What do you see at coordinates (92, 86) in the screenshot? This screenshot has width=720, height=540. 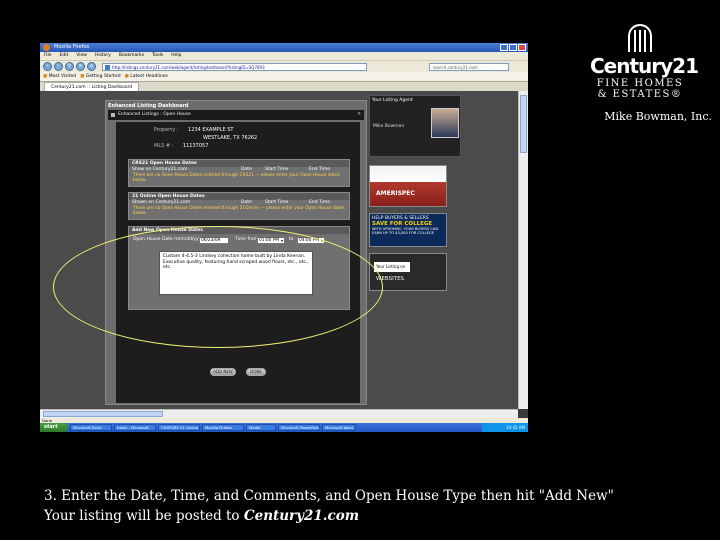 I see `tab-listing-dashboard: Century21.com :: Listing Dashboard` at bounding box center [92, 86].